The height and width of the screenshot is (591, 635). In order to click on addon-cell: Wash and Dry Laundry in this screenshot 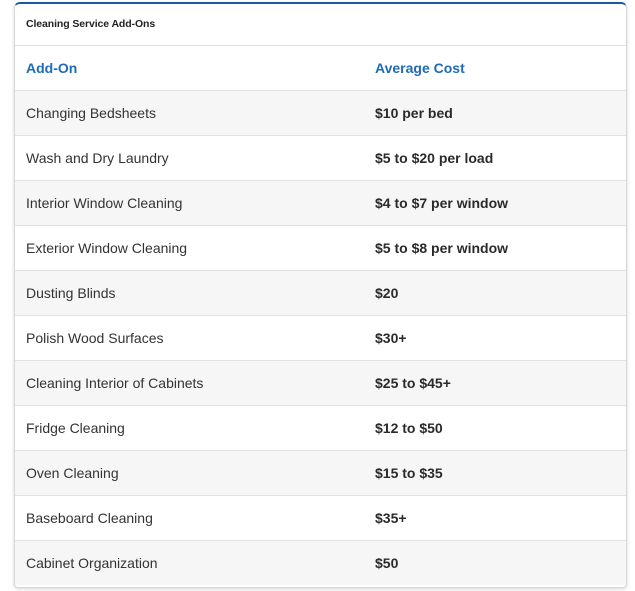, I will do `click(189, 158)`.